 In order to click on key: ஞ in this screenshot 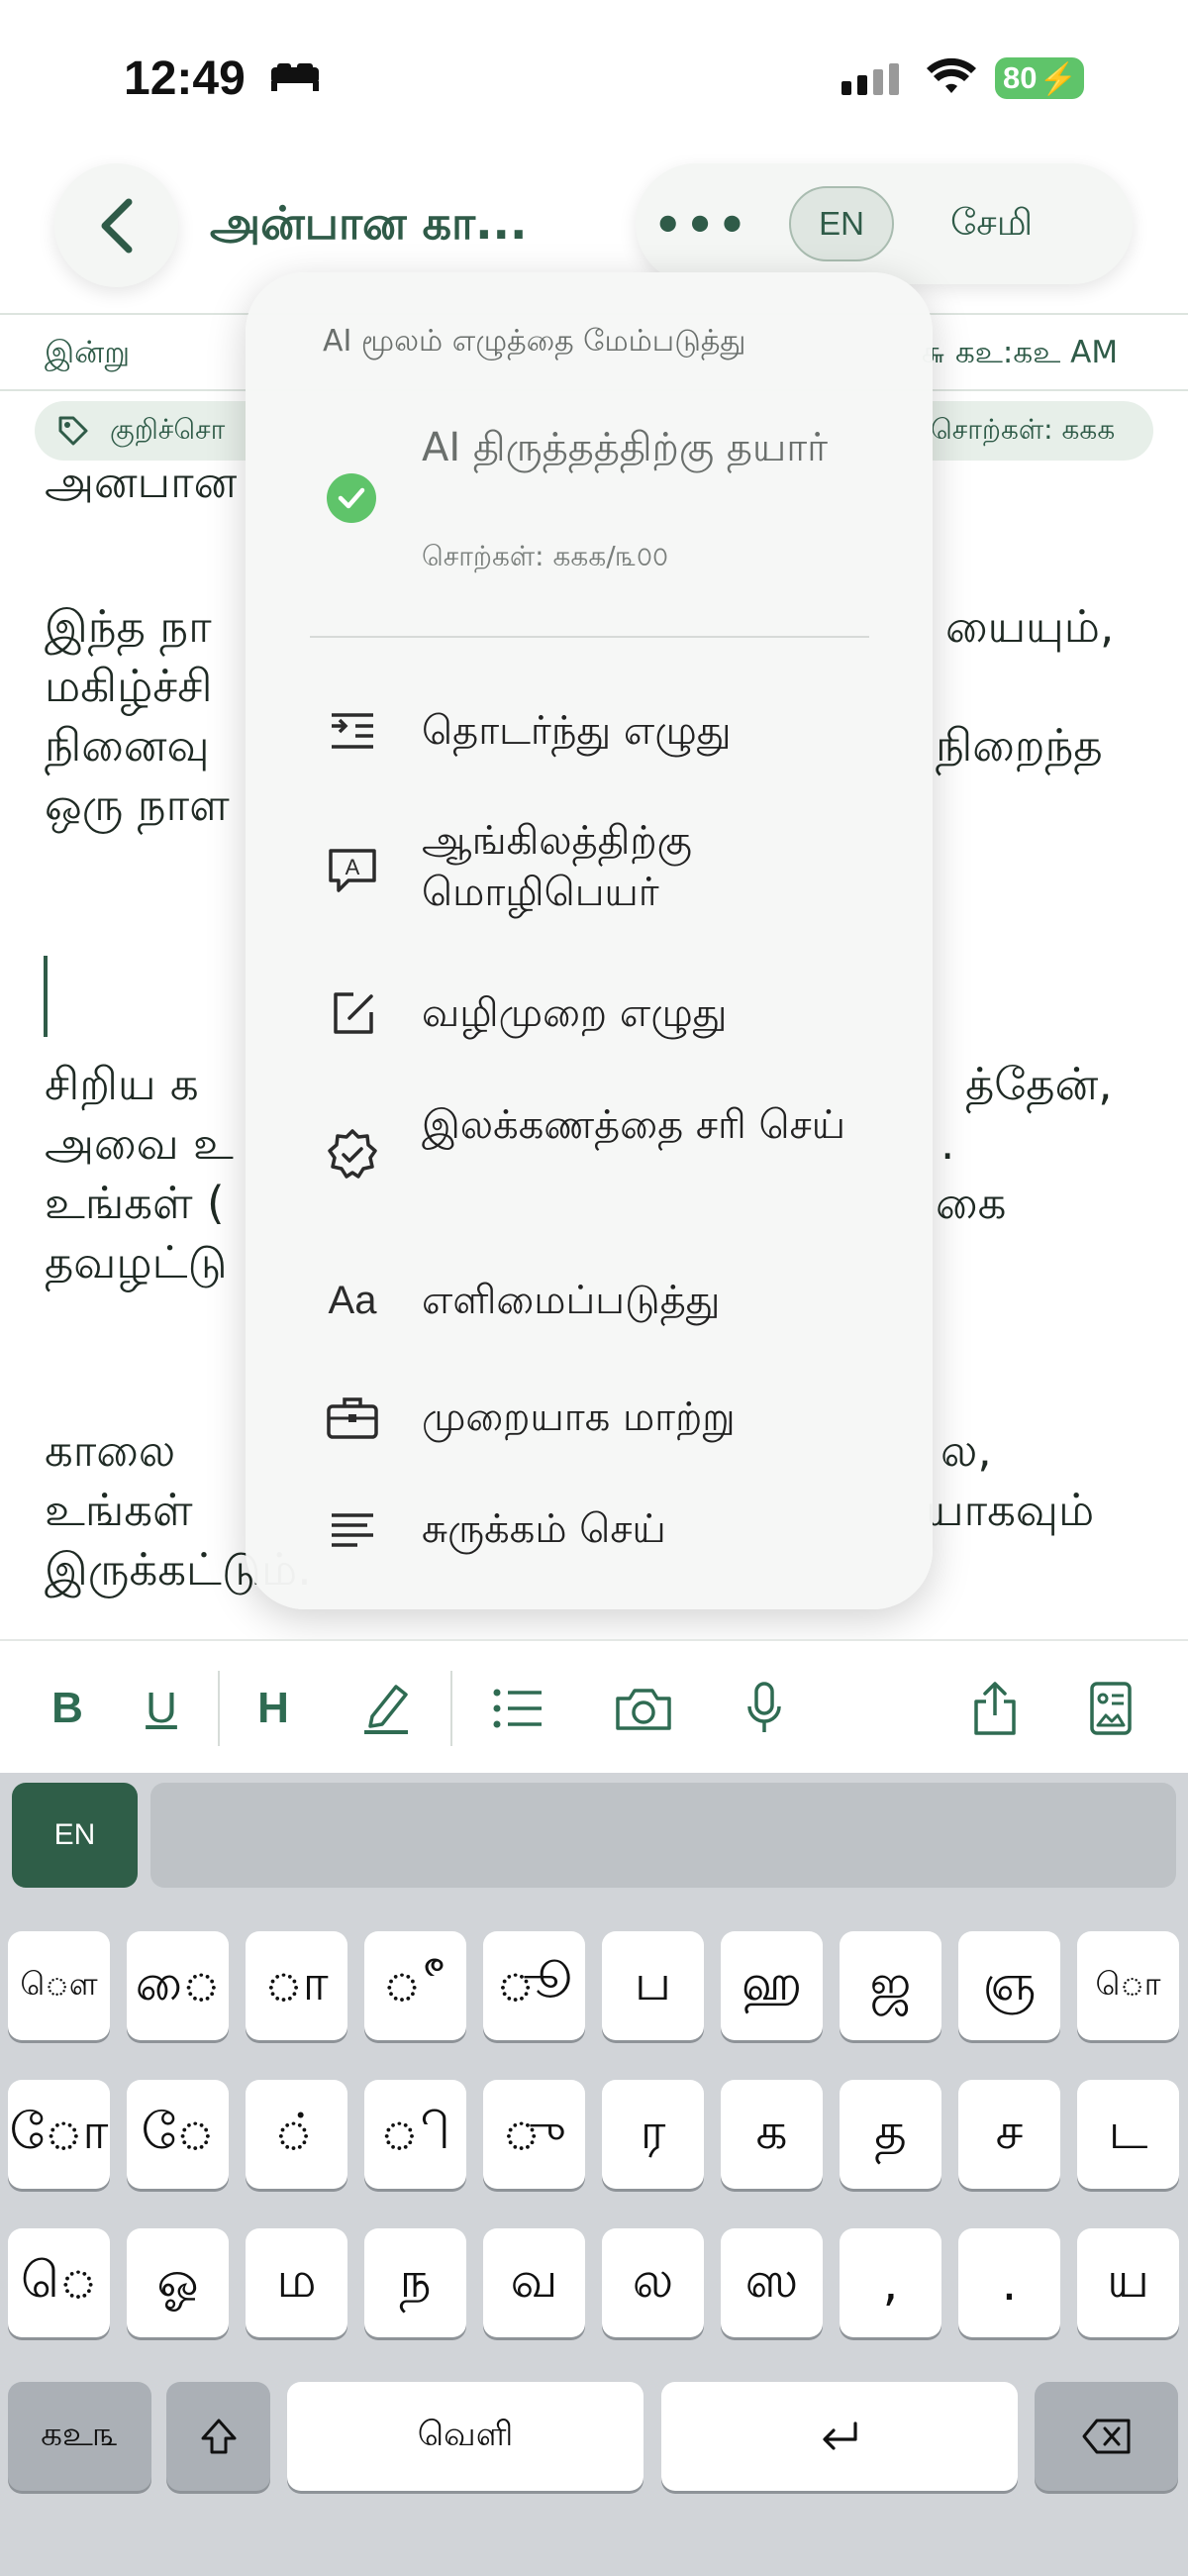, I will do `click(1009, 1985)`.